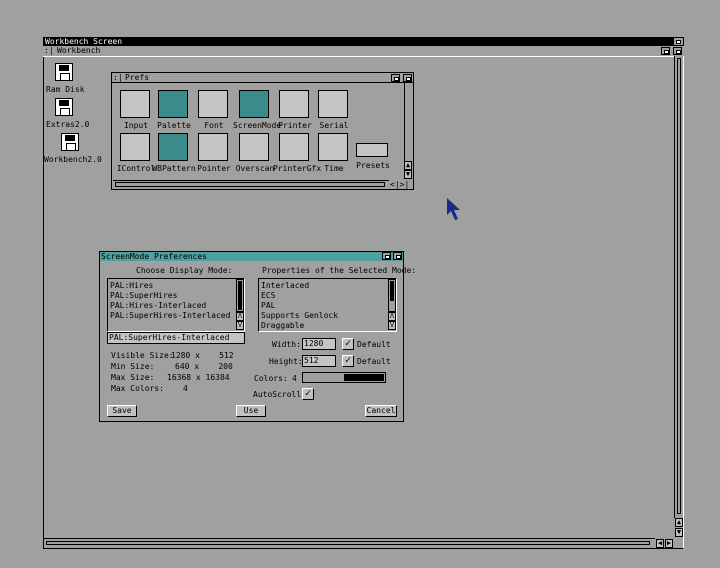 The image size is (720, 568). What do you see at coordinates (319, 344) in the screenshot?
I see `width-field: 1280` at bounding box center [319, 344].